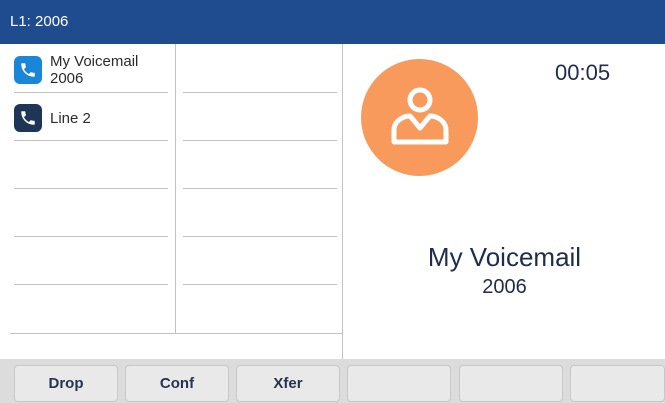 Image resolution: width=665 pixels, height=403 pixels. I want to click on line-key-number: 2006, so click(67, 78).